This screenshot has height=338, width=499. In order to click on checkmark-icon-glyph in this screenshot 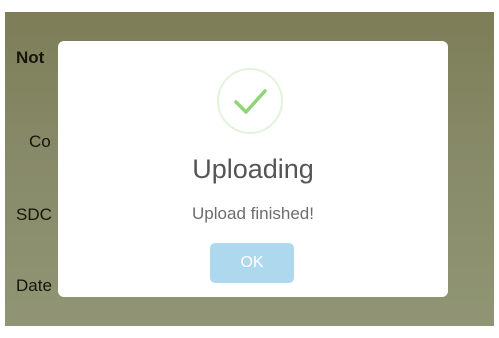, I will do `click(250, 101)`.